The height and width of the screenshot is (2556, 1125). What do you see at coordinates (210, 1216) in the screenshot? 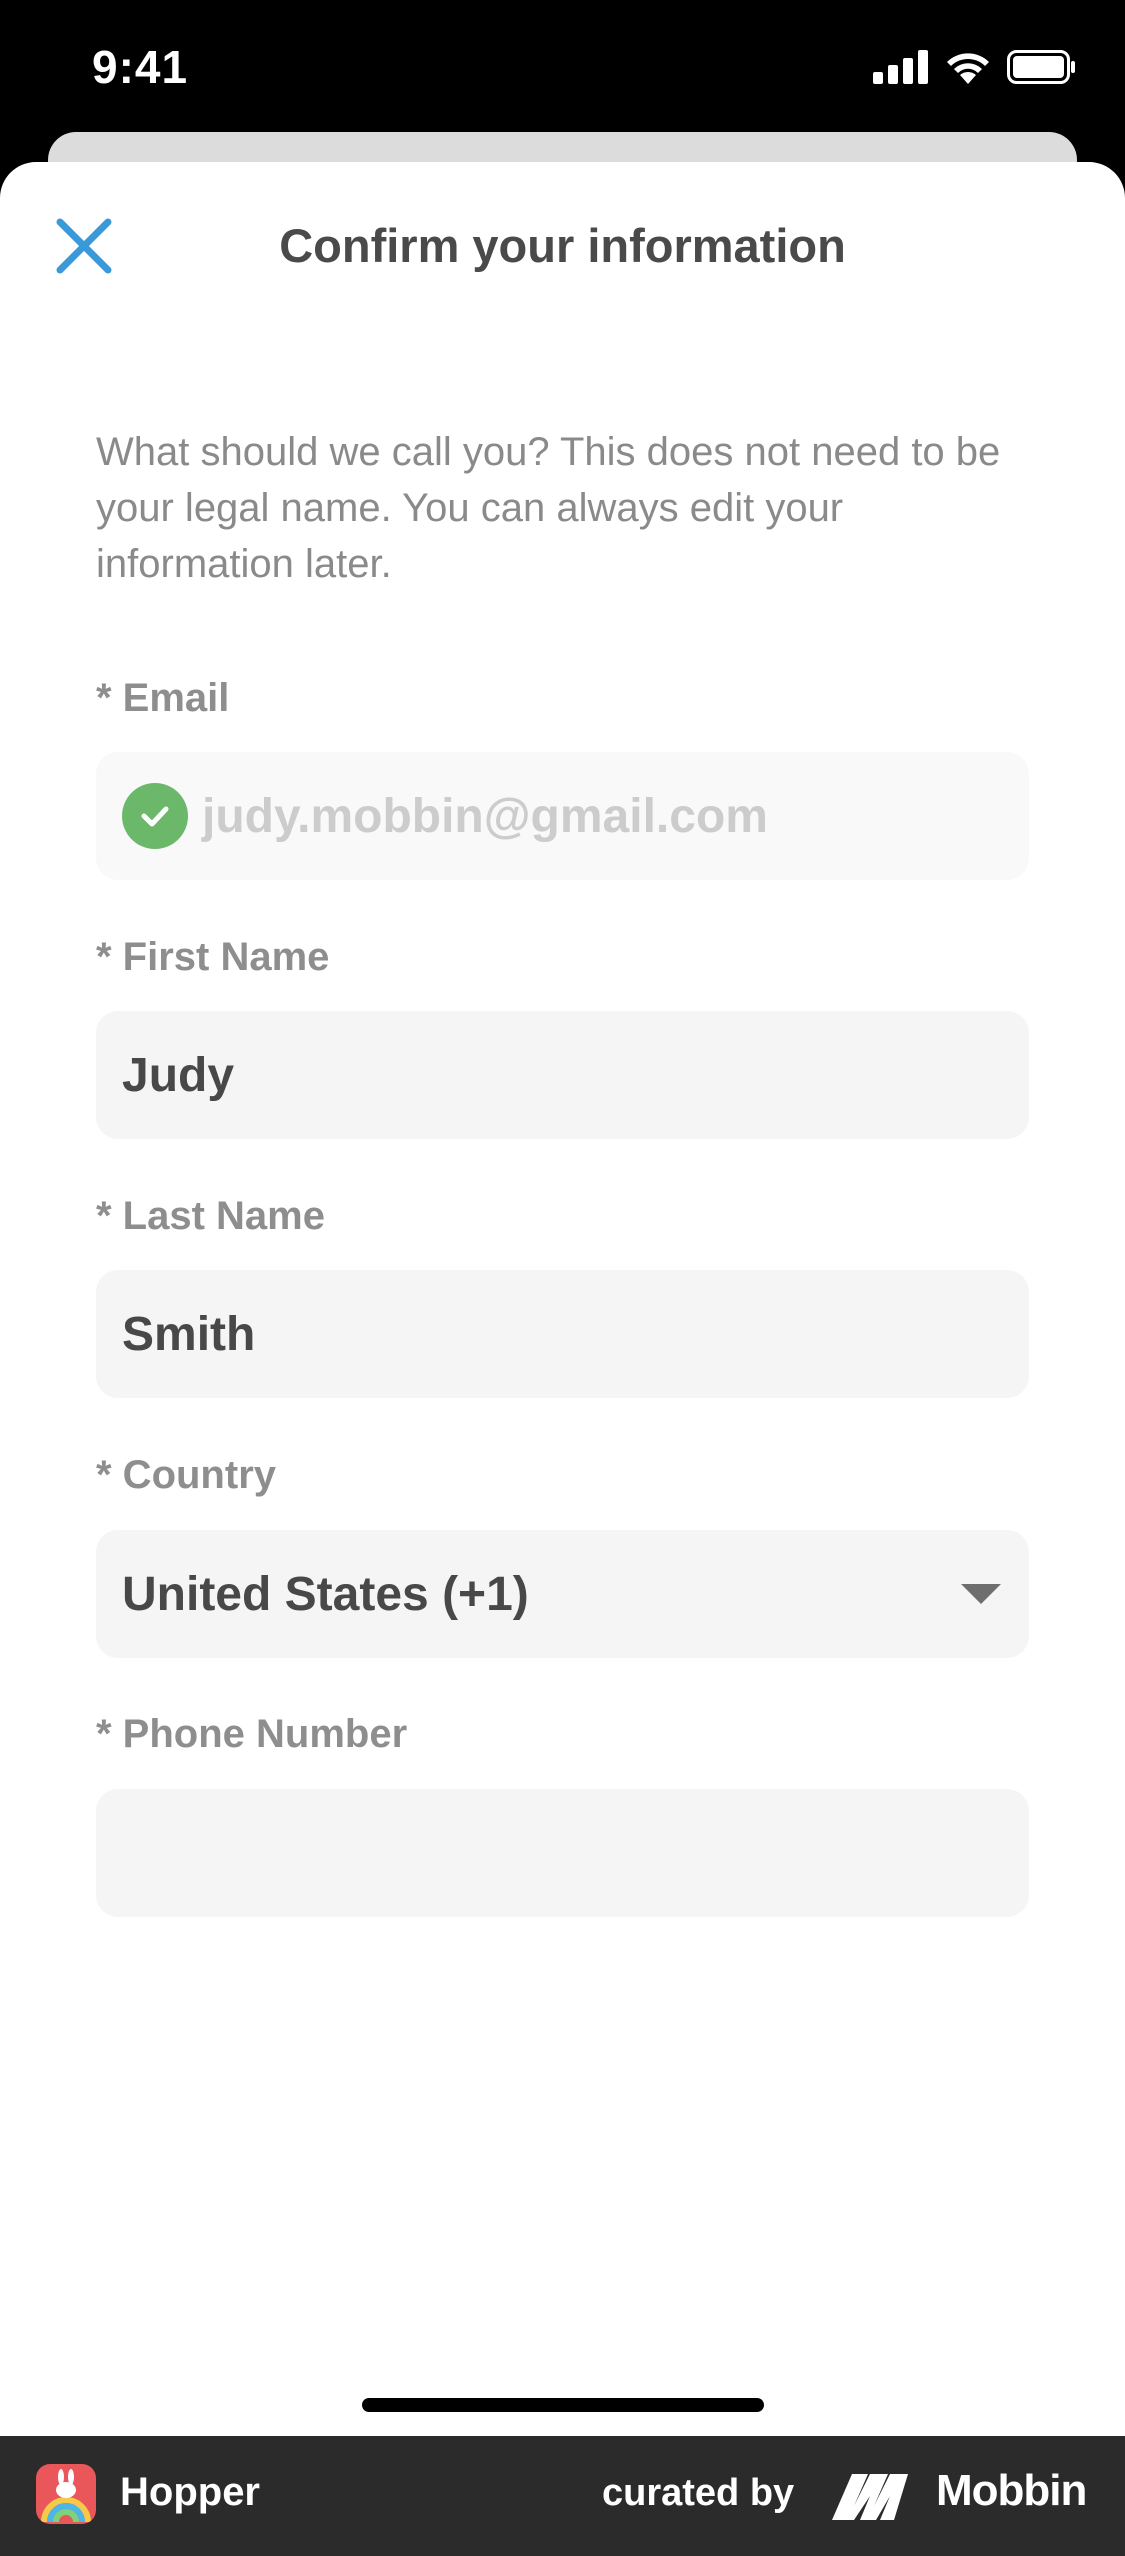
I see `last-name-label: * Last Name` at bounding box center [210, 1216].